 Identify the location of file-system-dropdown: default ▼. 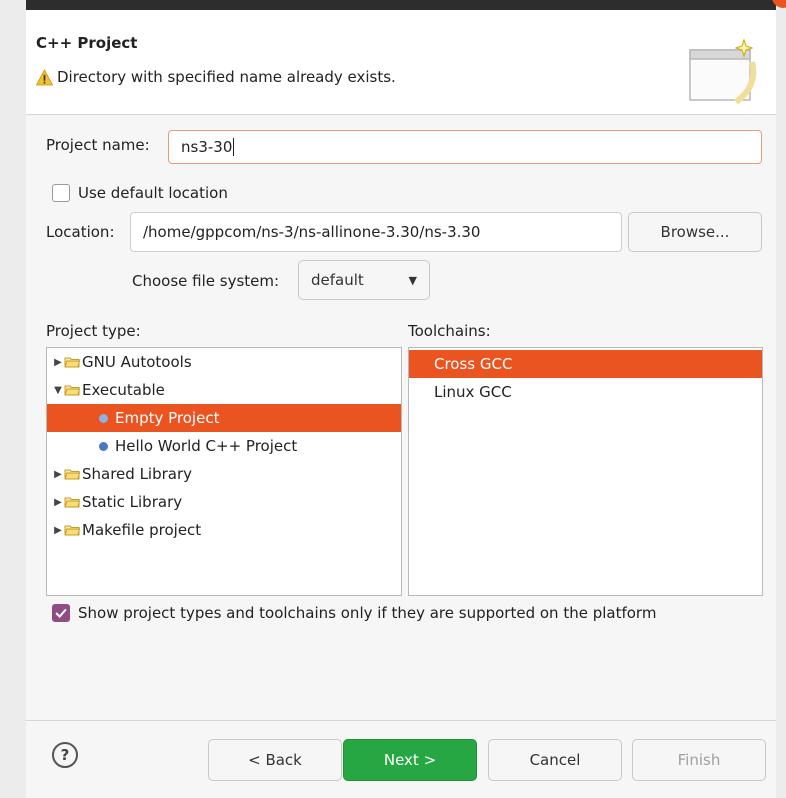
(364, 280).